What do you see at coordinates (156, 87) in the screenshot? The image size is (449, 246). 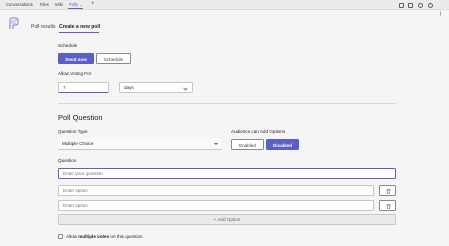 I see `voting-unit-select: days` at bounding box center [156, 87].